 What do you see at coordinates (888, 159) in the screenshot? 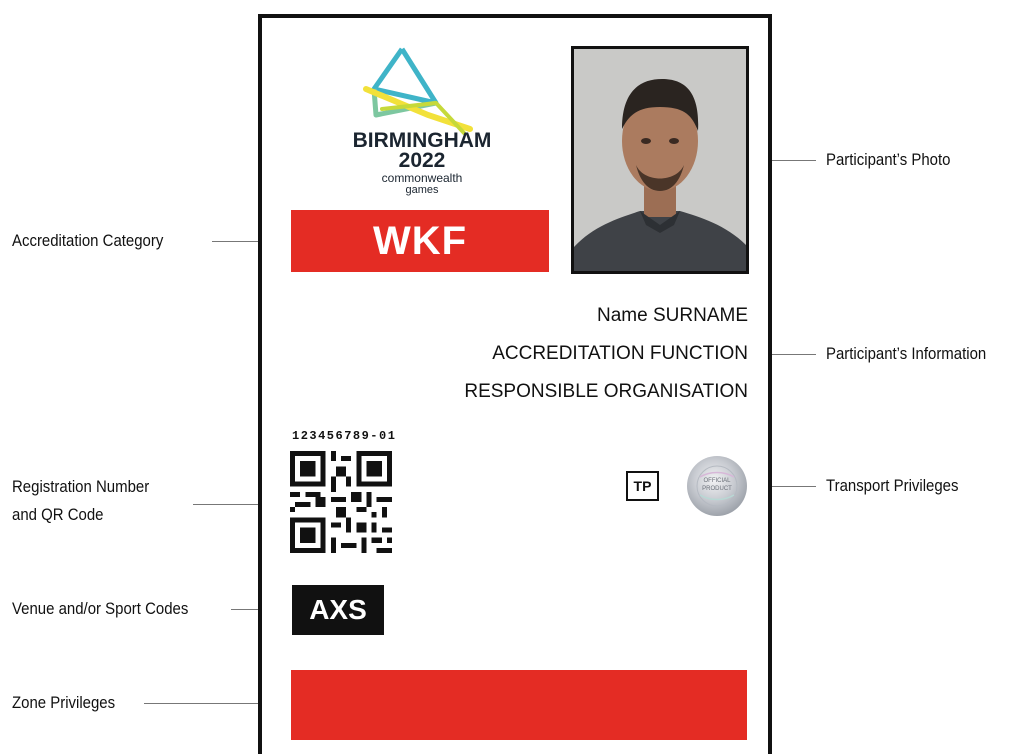
I see `label-participant-photo: Participant’s Photo` at bounding box center [888, 159].